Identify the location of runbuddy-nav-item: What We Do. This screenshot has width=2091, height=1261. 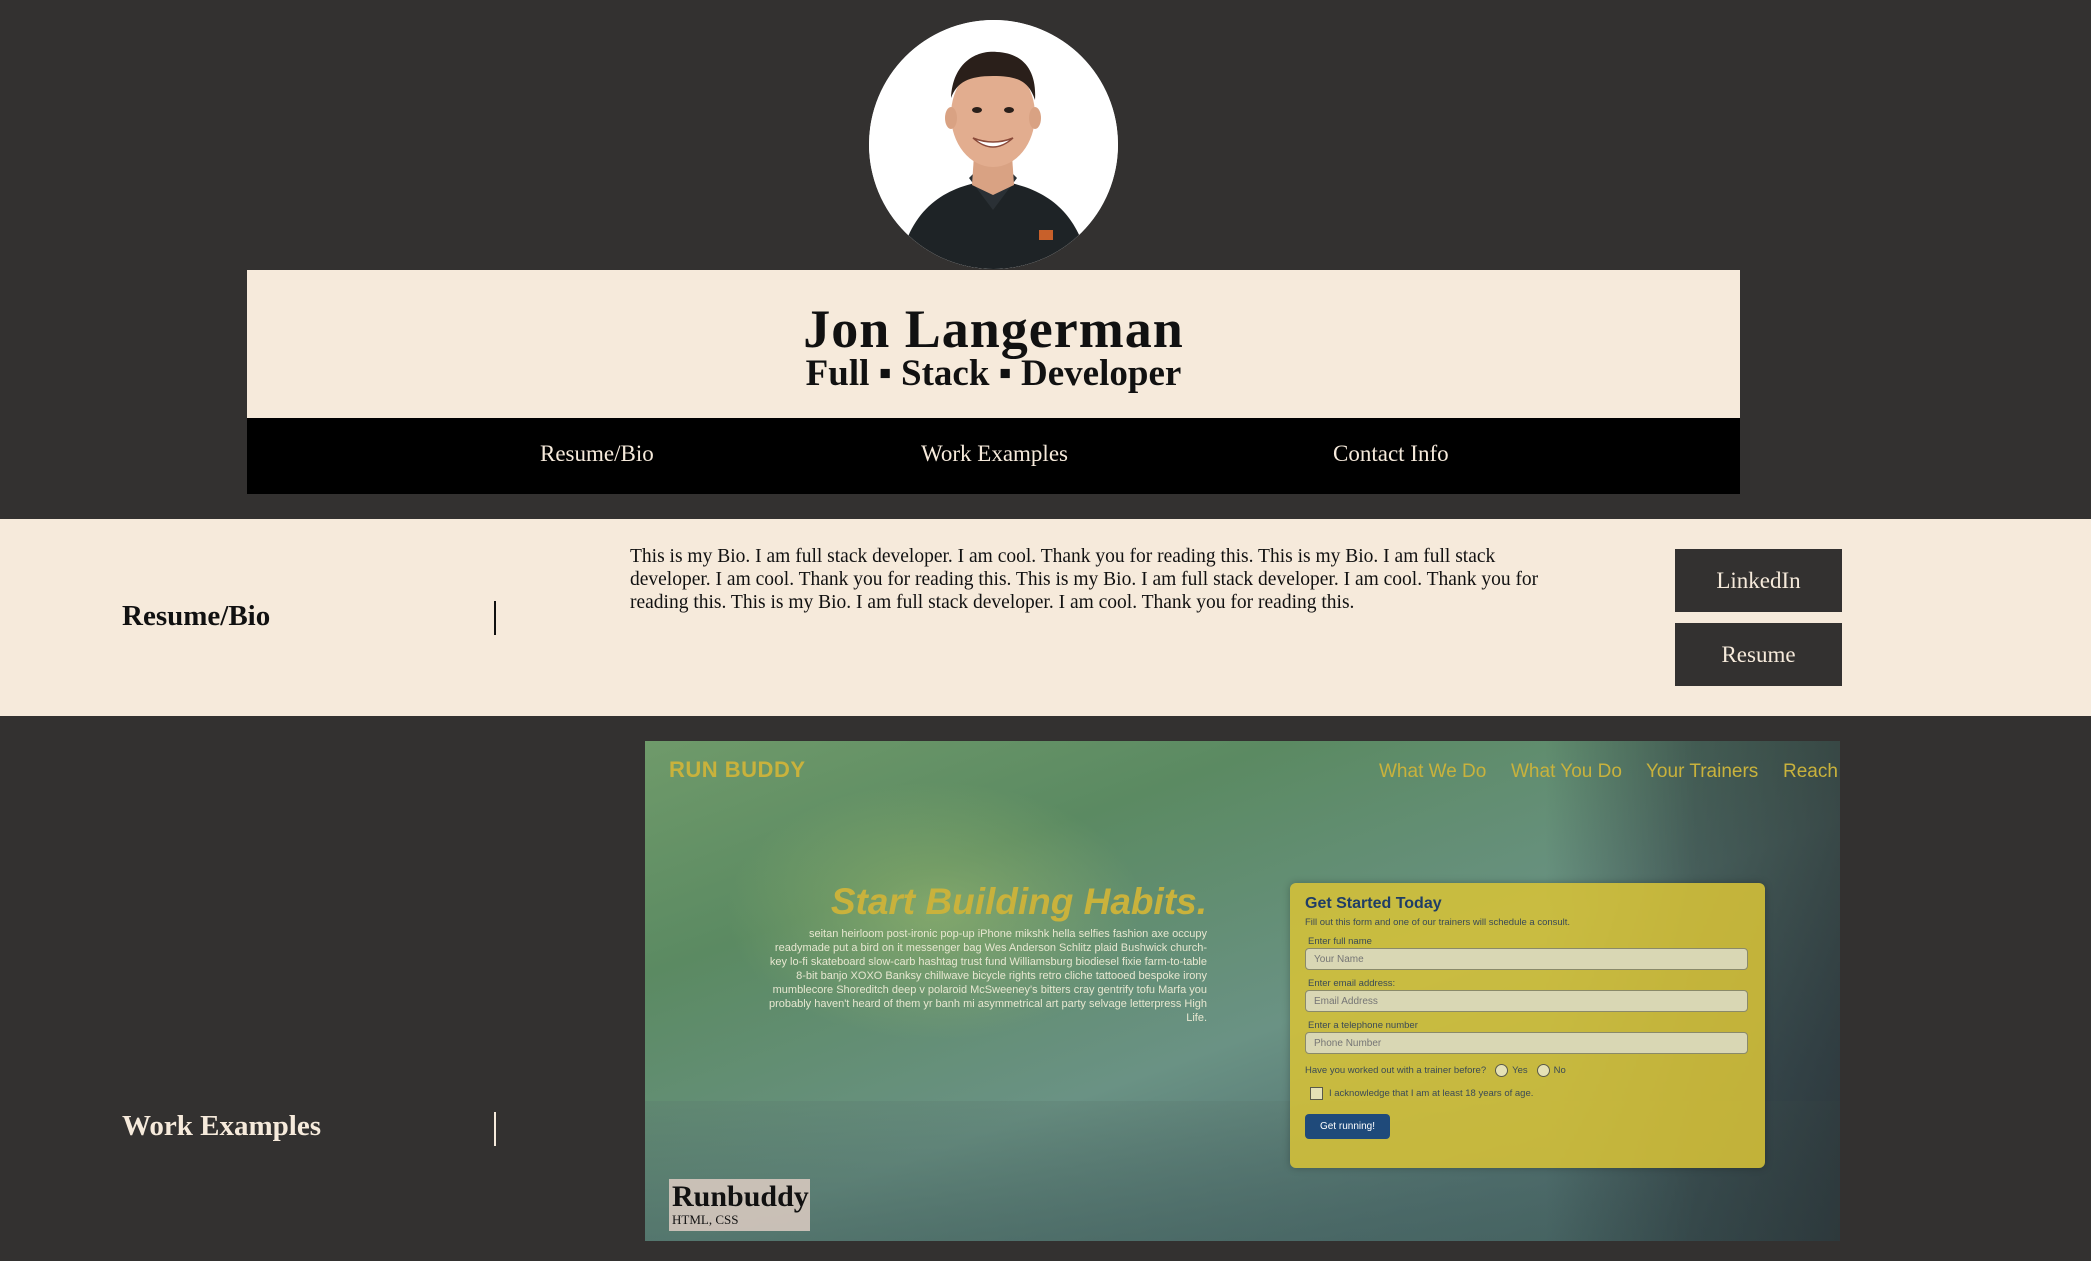
(1433, 771).